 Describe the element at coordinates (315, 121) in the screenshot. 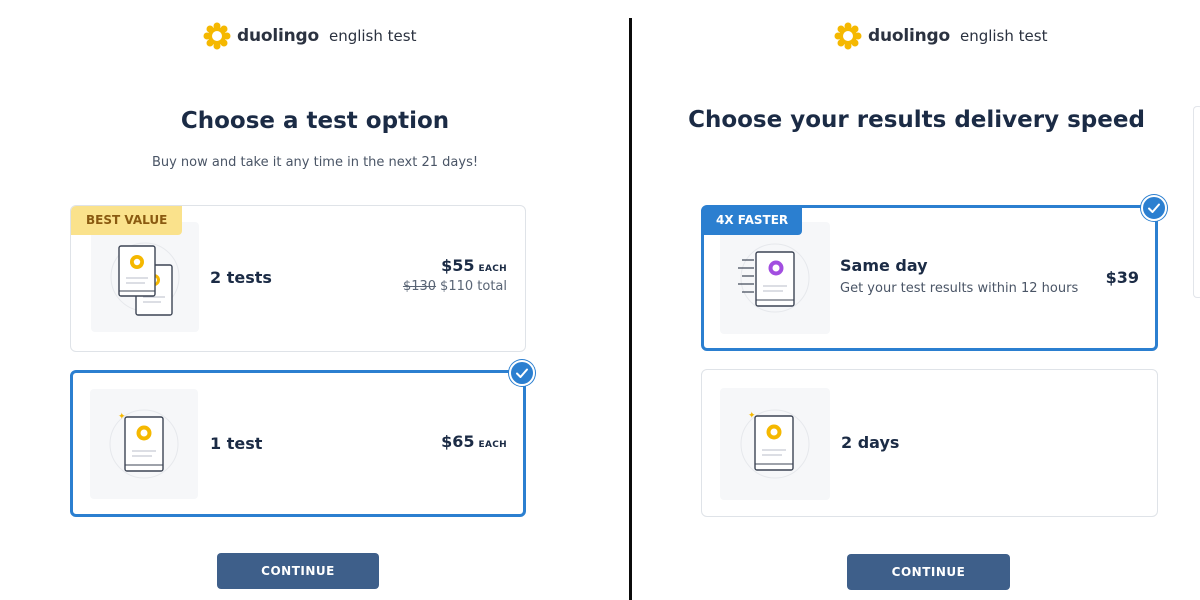

I see `page-title: Choose a test option` at that location.